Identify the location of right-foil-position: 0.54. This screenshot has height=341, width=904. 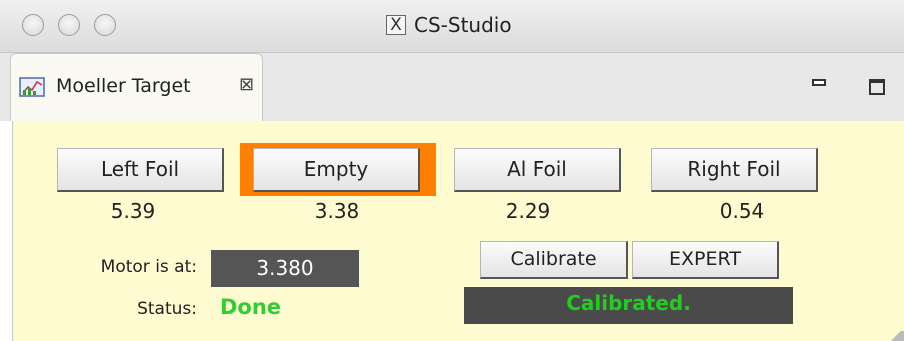
(742, 211).